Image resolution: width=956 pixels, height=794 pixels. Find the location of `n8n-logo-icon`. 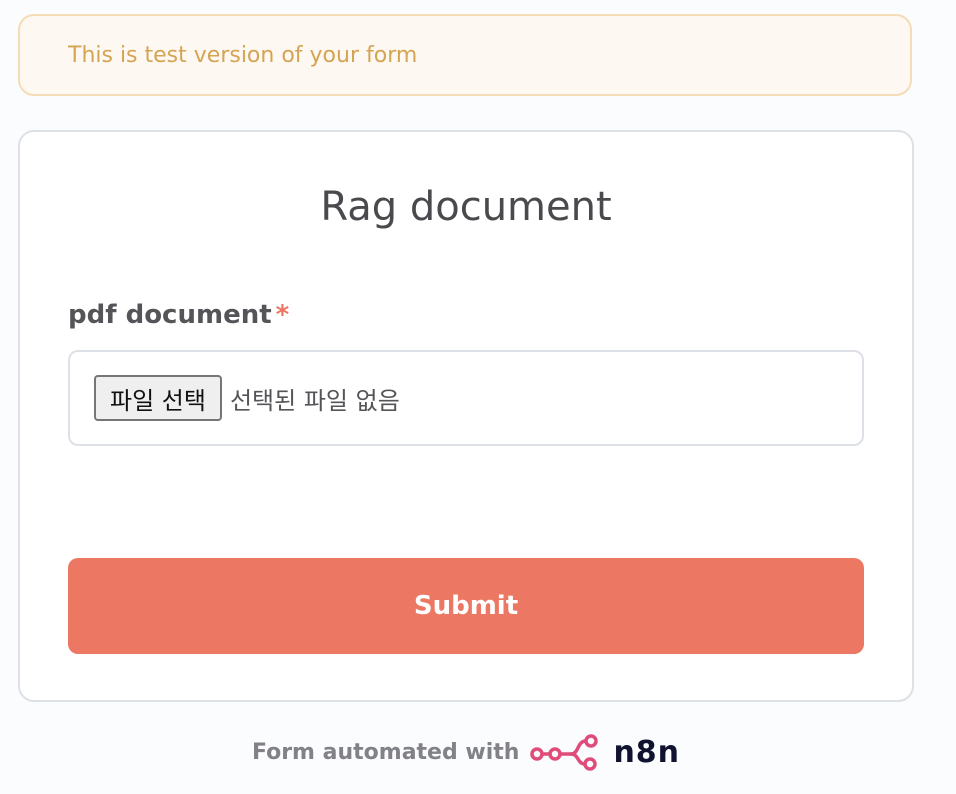

n8n-logo-icon is located at coordinates (564, 752).